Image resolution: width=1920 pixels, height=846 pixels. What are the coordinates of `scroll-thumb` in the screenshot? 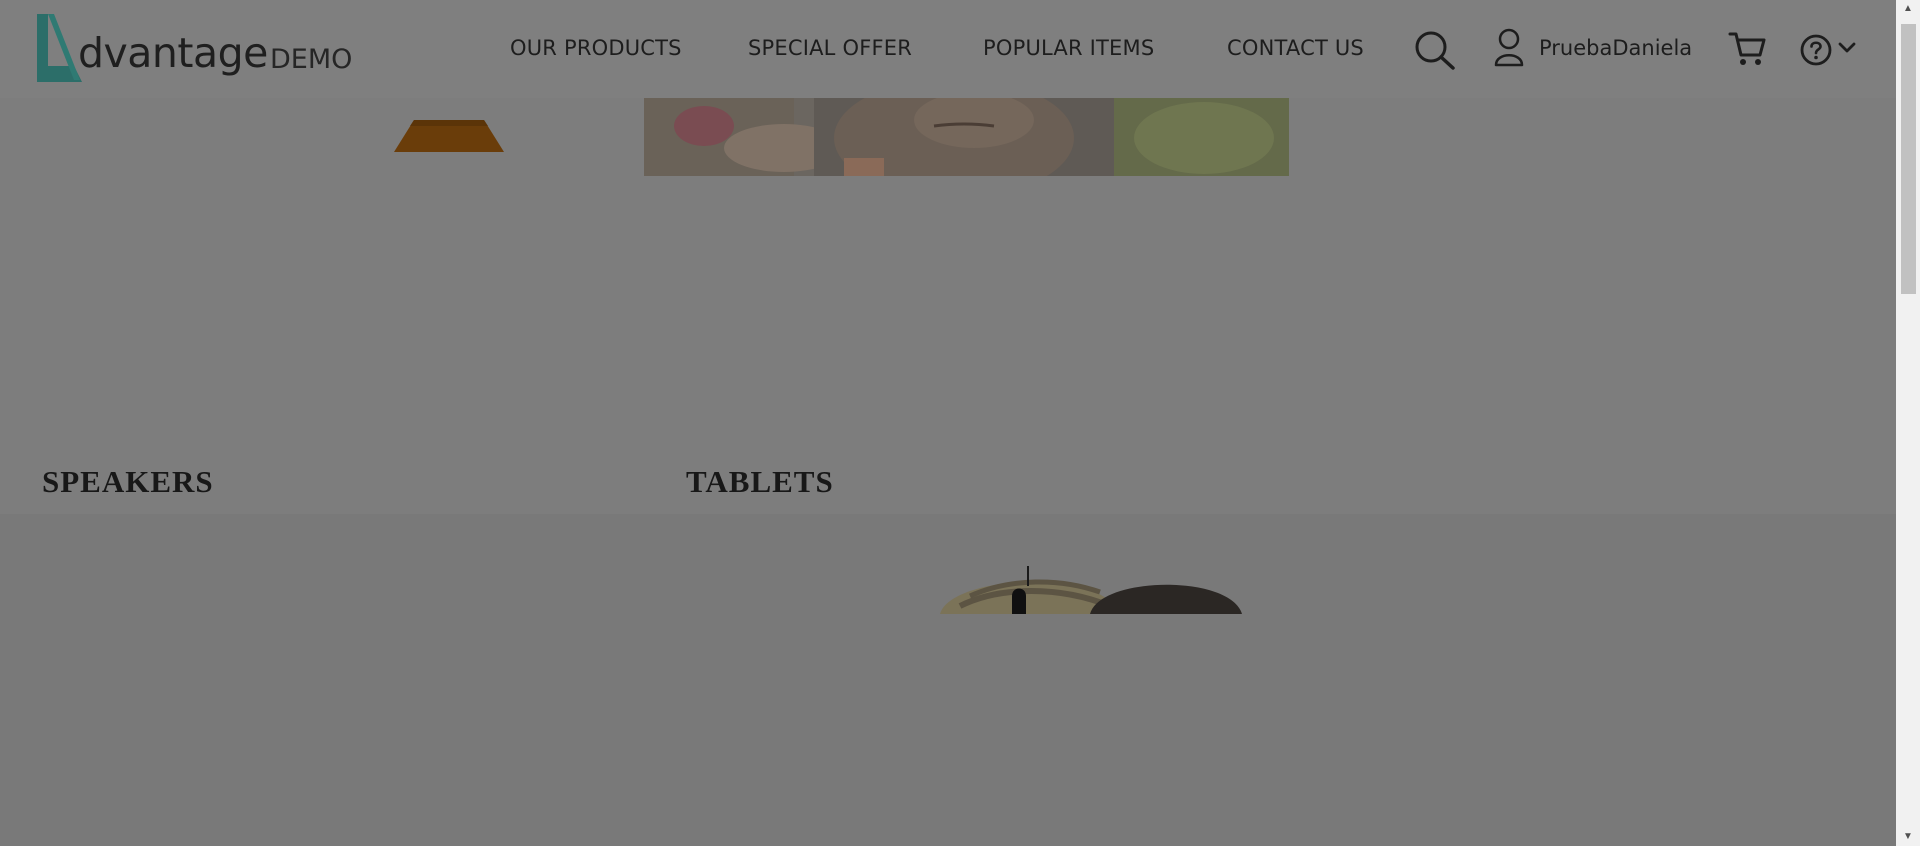 It's located at (1908, 159).